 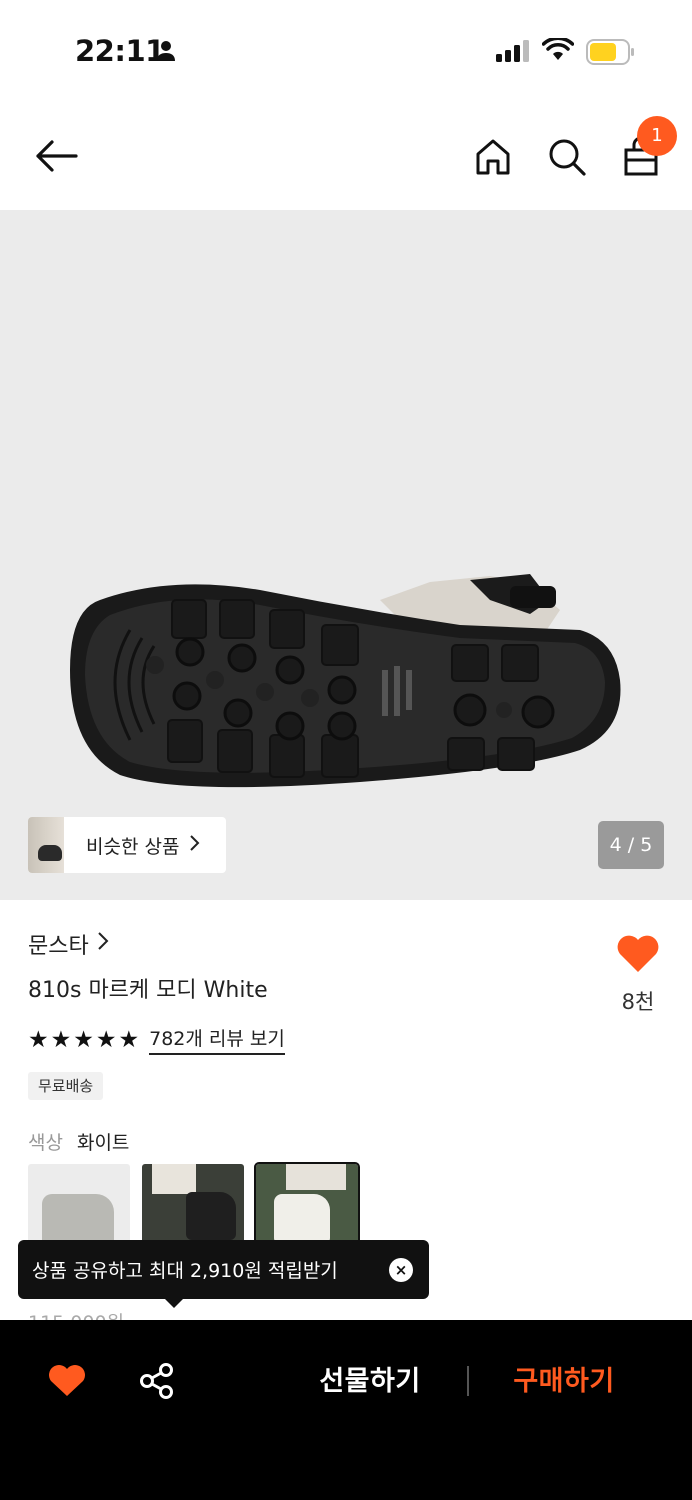 I want to click on cart-count-badge: 1, so click(x=657, y=136).